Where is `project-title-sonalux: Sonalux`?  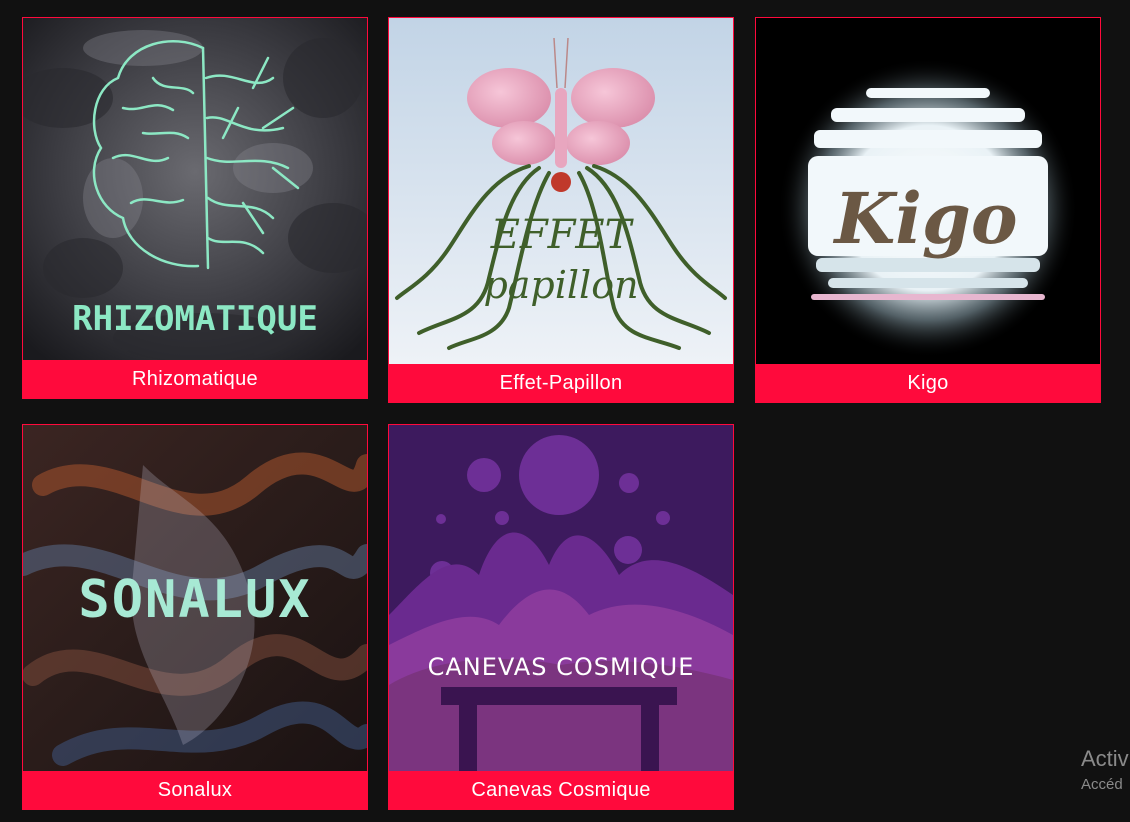
project-title-sonalux: Sonalux is located at coordinates (195, 790).